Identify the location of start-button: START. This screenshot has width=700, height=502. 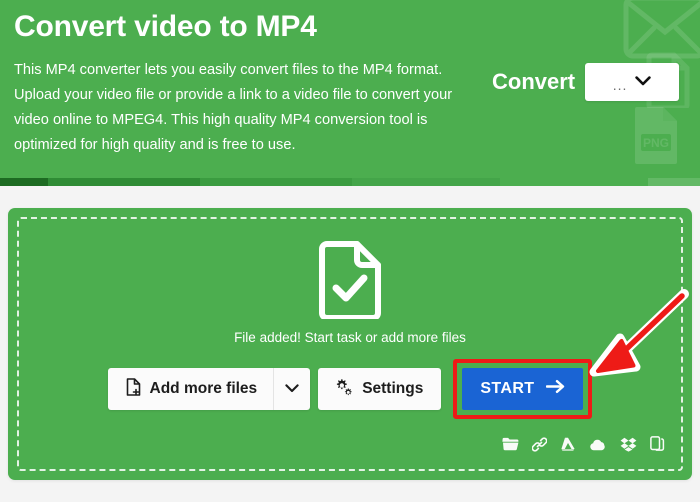
(523, 389).